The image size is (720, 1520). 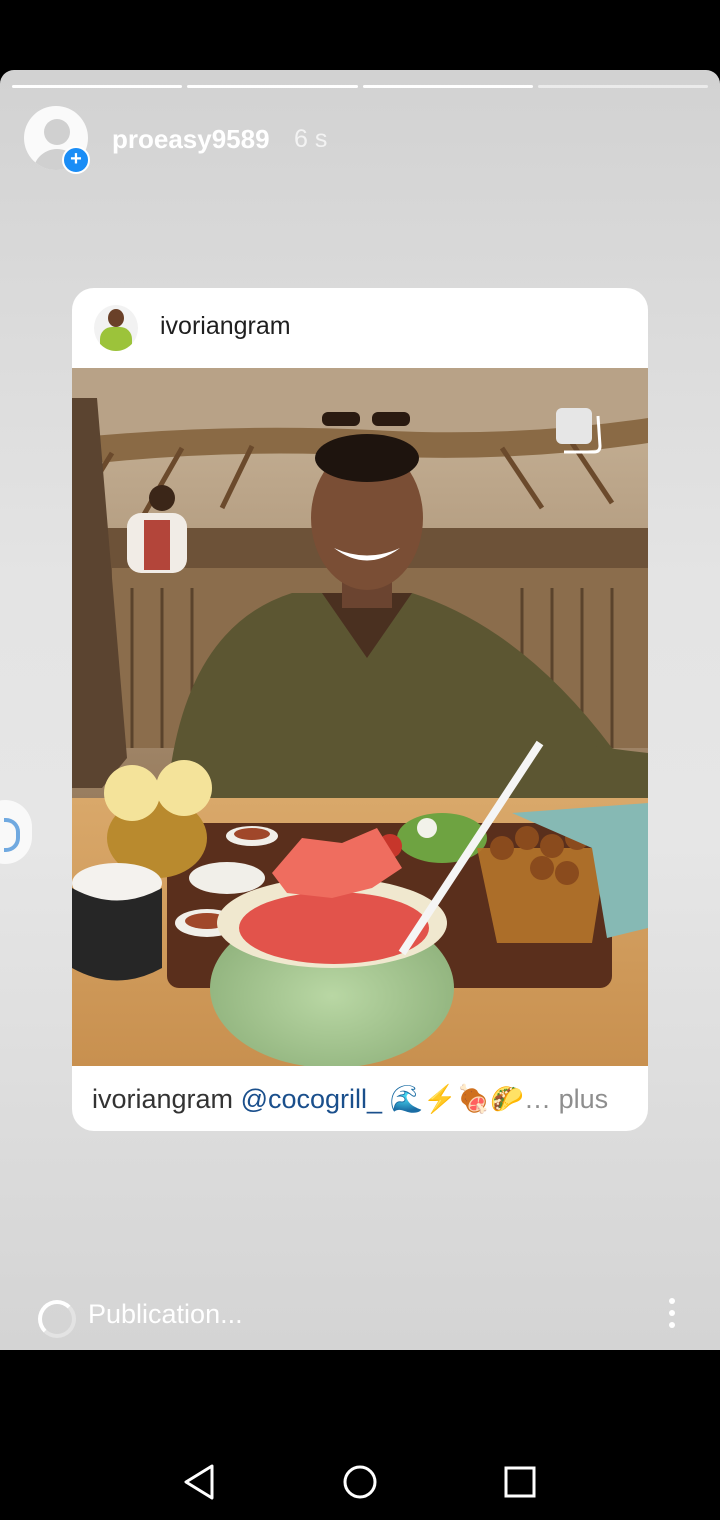 I want to click on nav-home-icon, so click(x=360, y=1482).